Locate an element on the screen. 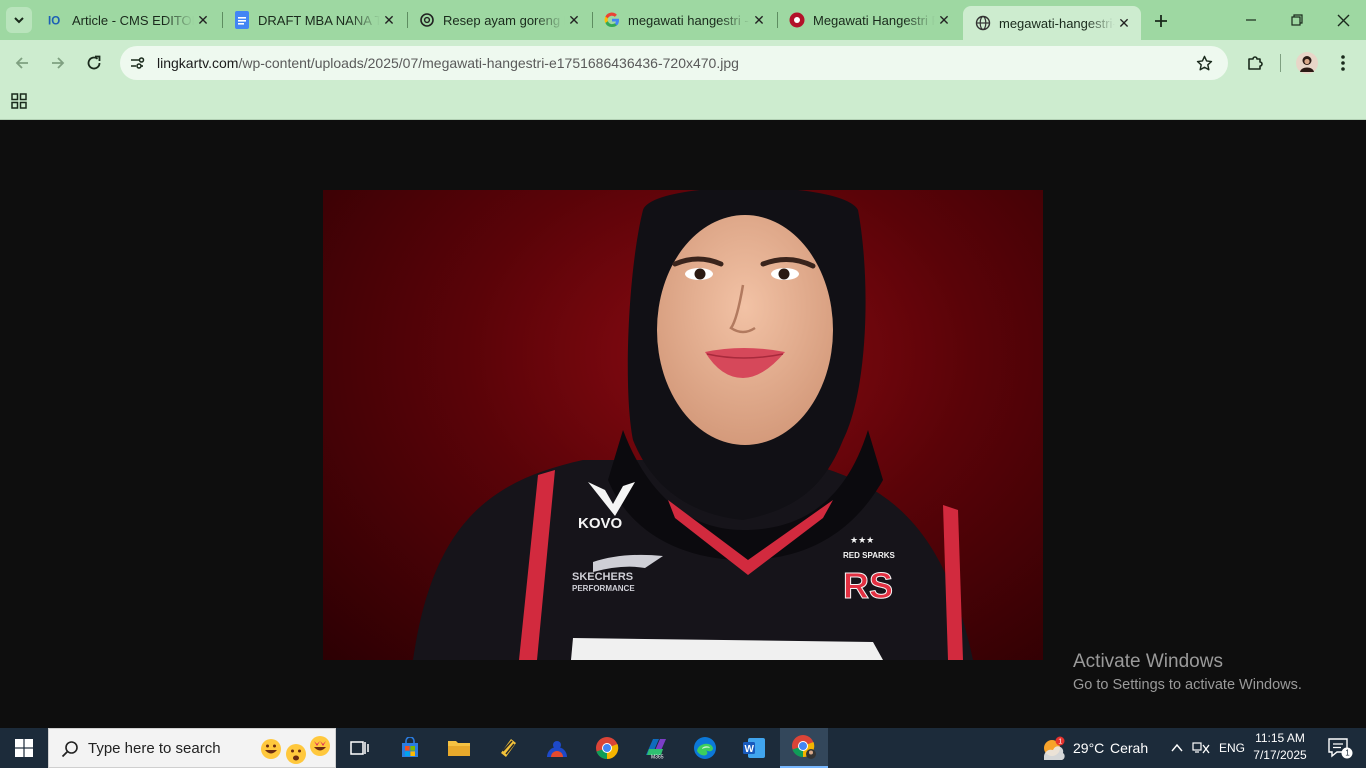 The height and width of the screenshot is (768, 1366). search-icon is located at coordinates (69, 749).